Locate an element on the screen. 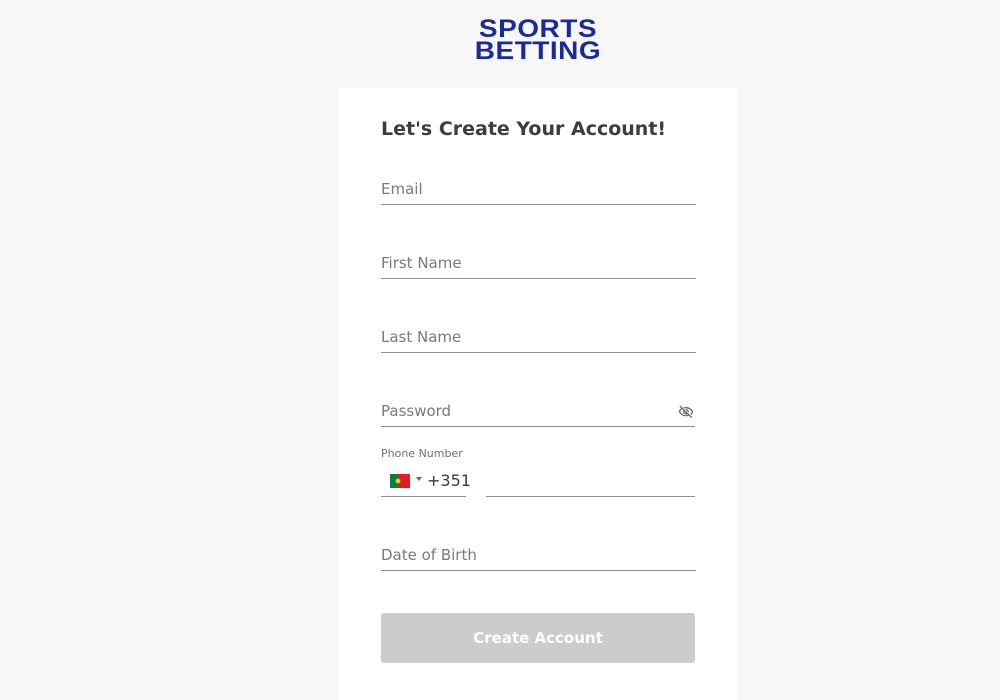  portugal-flag-icon is located at coordinates (400, 481).